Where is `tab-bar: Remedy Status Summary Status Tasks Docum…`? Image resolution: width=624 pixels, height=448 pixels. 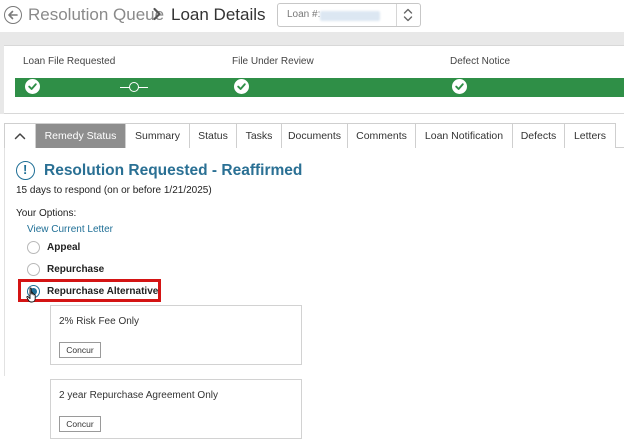 tab-bar: Remedy Status Summary Status Tasks Docum… is located at coordinates (314, 135).